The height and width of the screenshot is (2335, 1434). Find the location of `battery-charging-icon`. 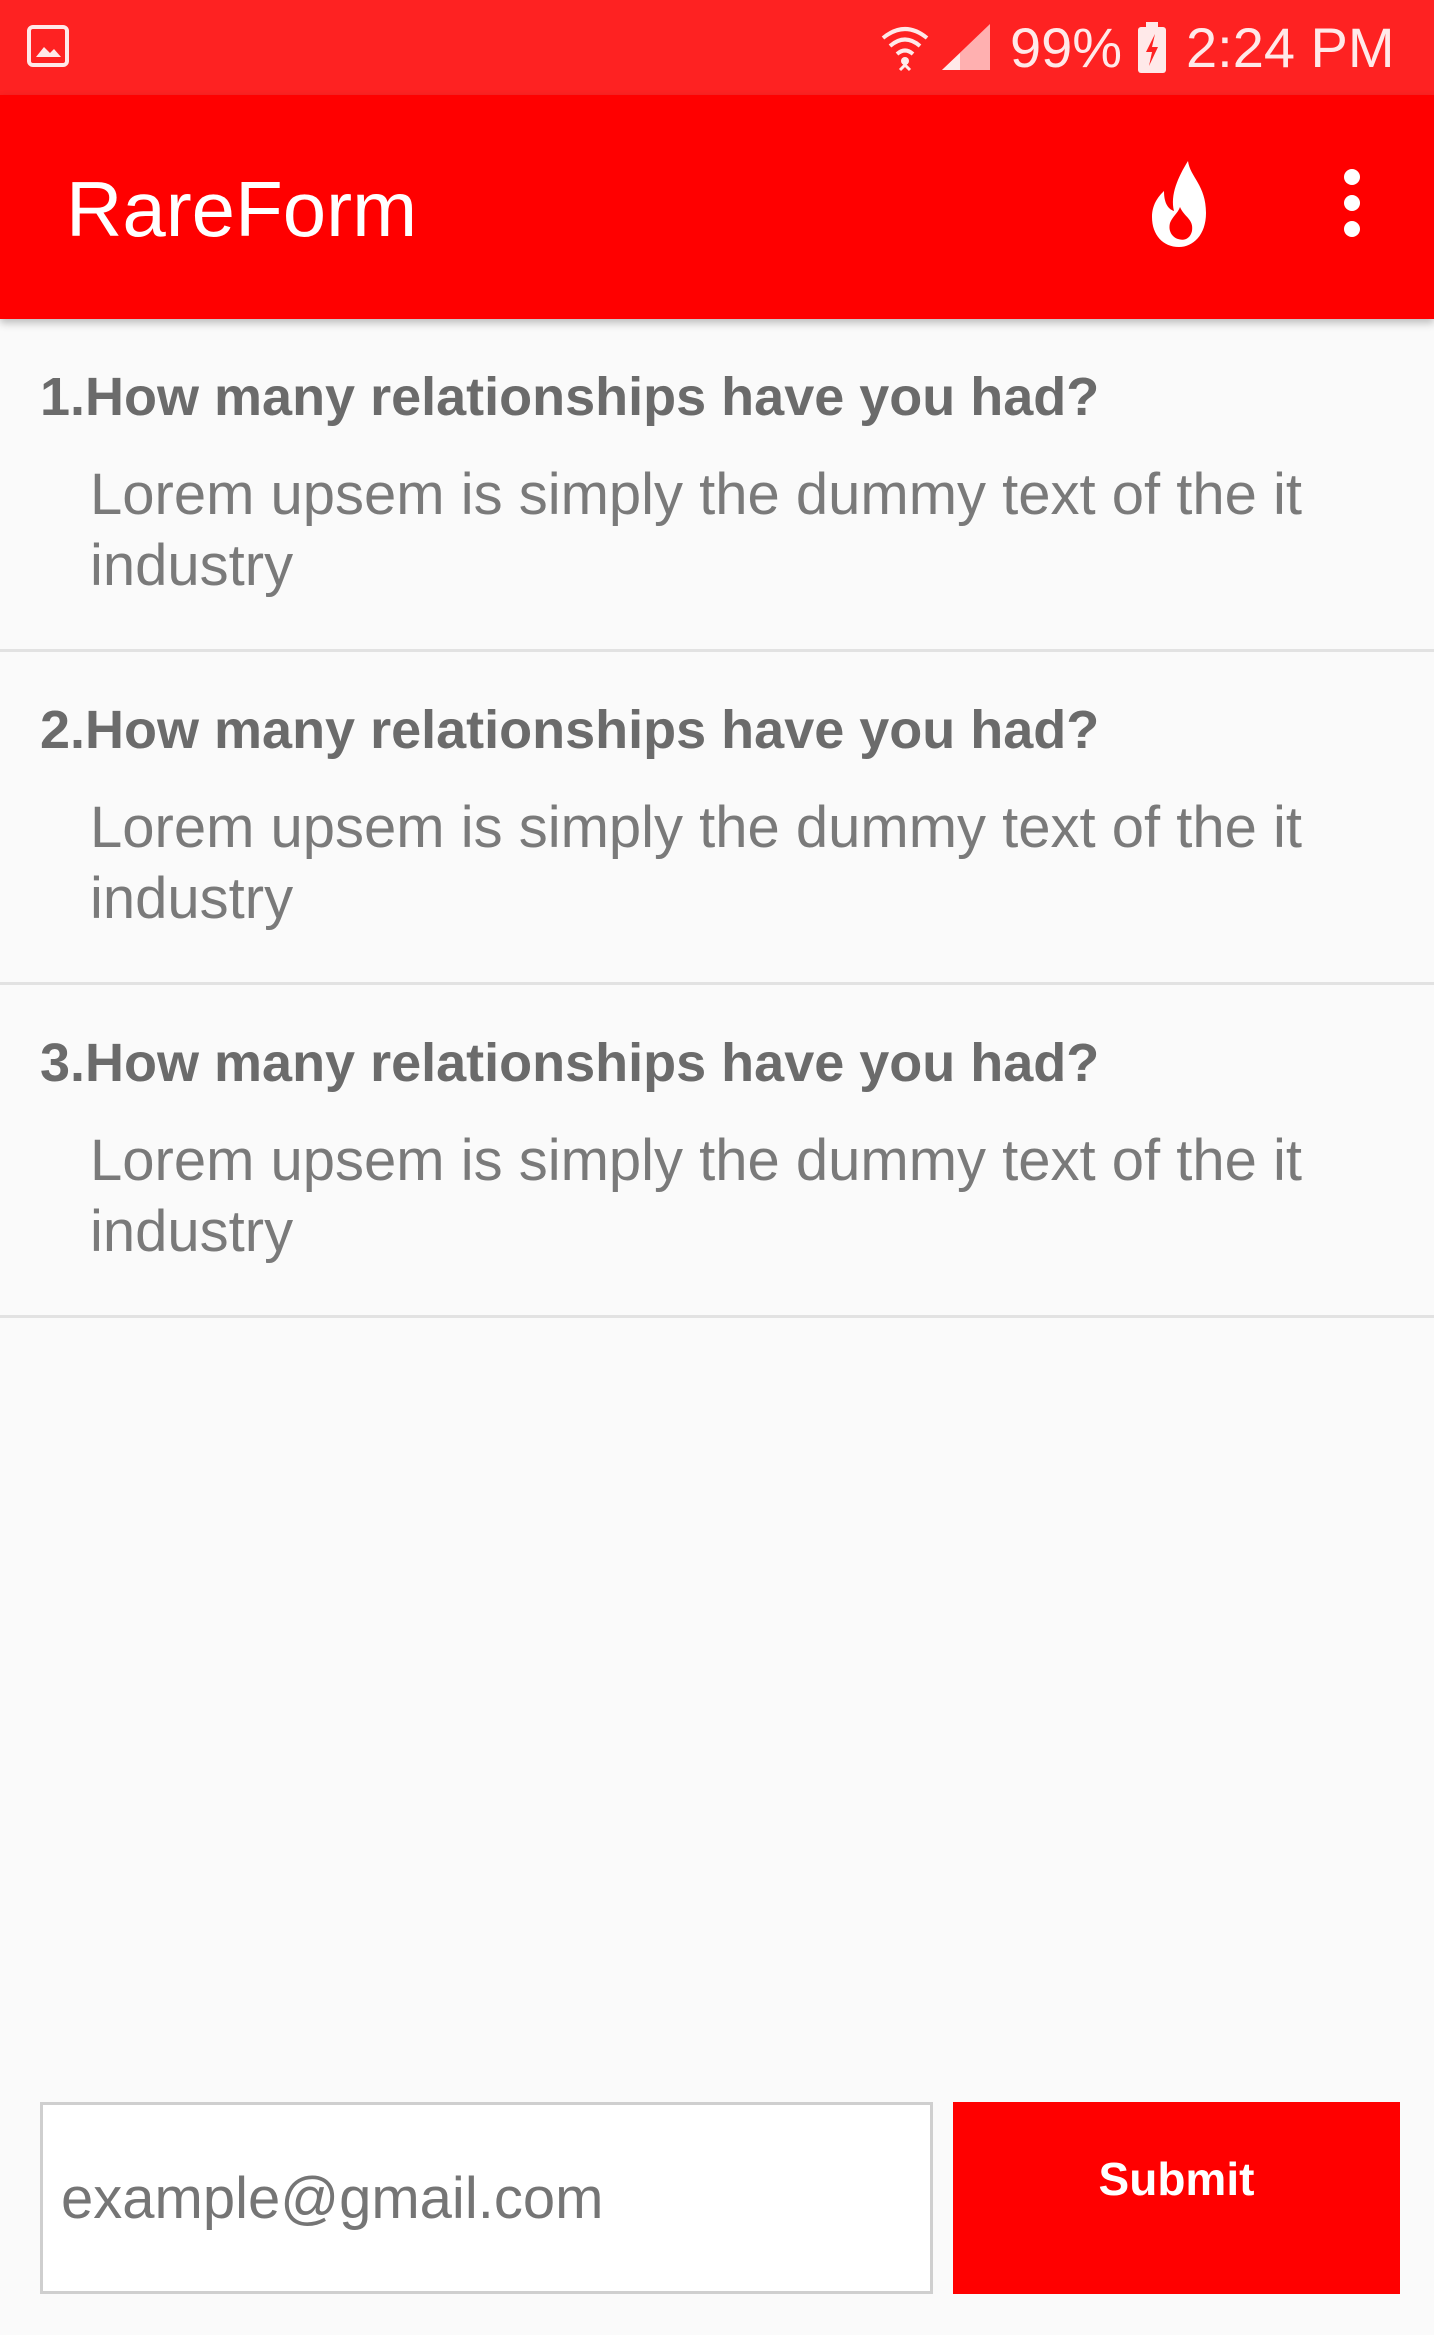

battery-charging-icon is located at coordinates (1152, 50).